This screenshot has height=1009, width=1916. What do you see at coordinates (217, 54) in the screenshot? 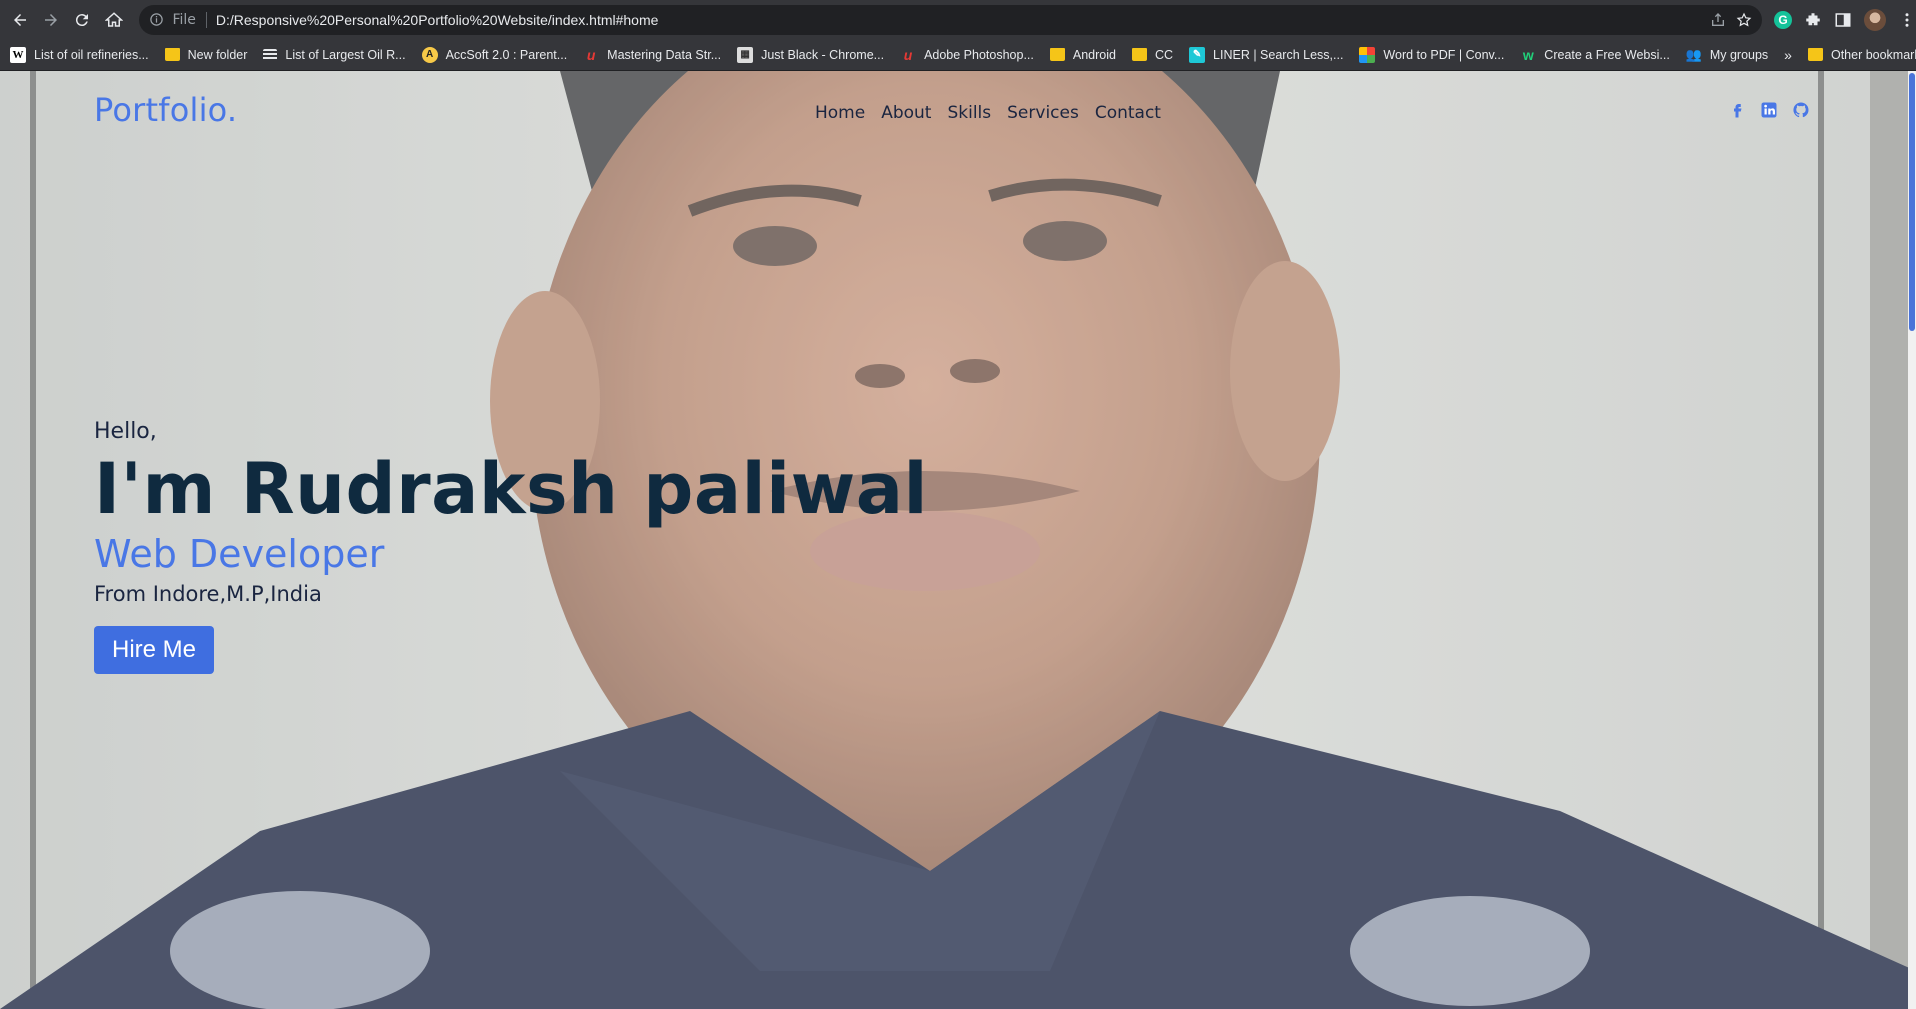
I see `bookmark-label: New folder` at bounding box center [217, 54].